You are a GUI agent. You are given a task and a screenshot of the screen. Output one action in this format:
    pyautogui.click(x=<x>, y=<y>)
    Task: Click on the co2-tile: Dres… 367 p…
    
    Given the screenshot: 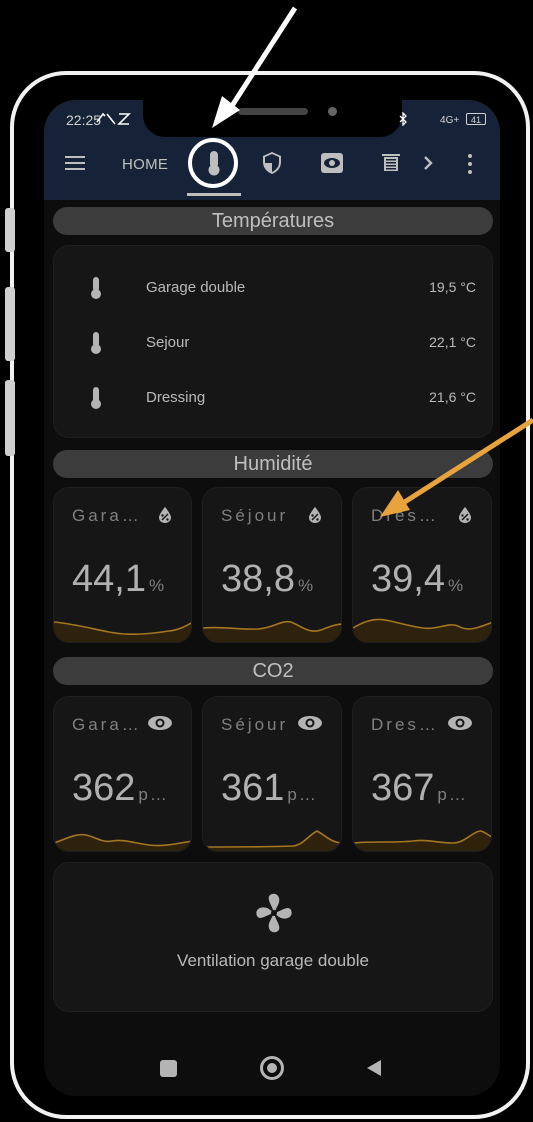 What is the action you would take?
    pyautogui.click(x=422, y=774)
    